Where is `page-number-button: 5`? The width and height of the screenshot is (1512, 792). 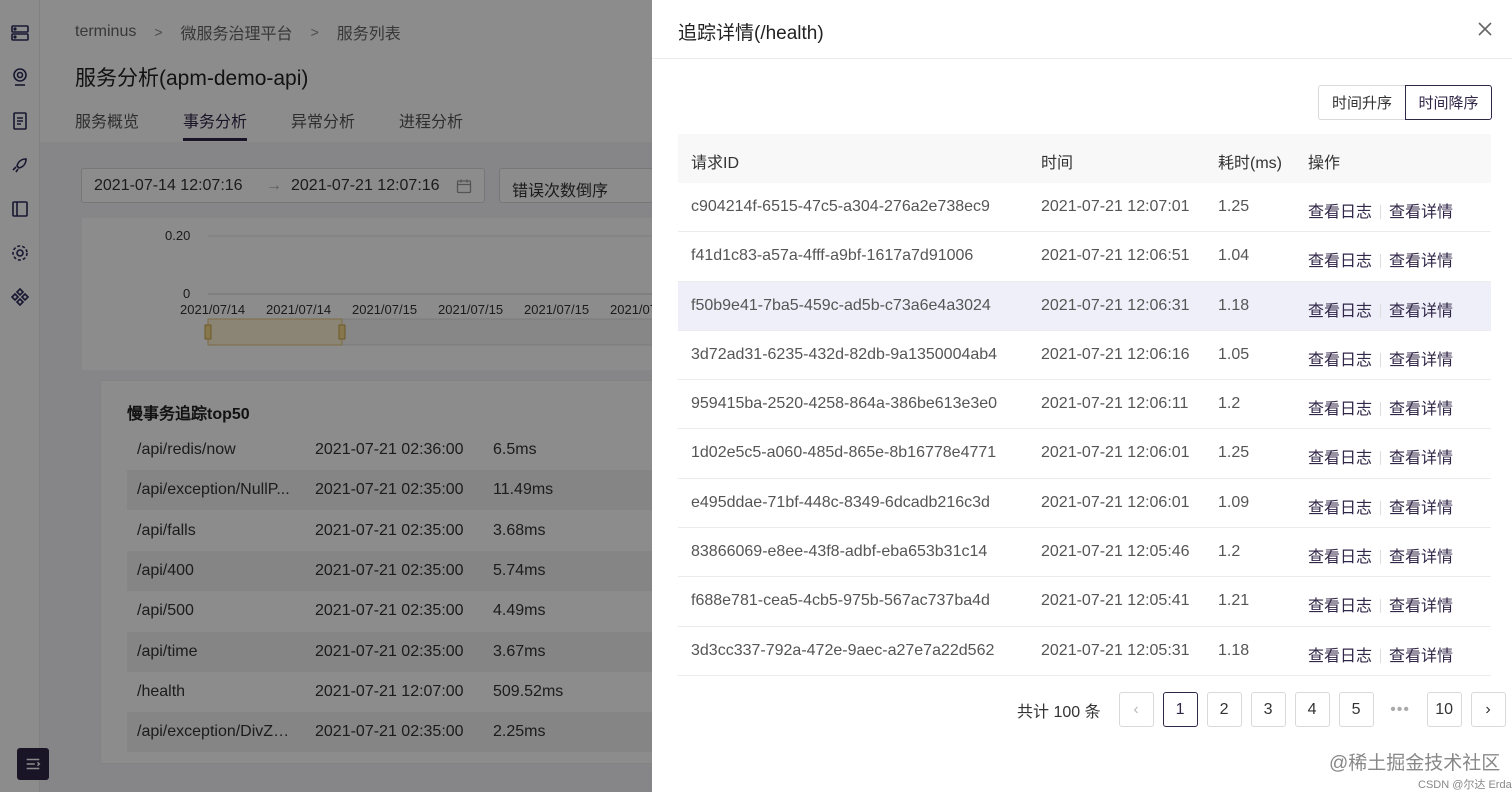 page-number-button: 5 is located at coordinates (1356, 709).